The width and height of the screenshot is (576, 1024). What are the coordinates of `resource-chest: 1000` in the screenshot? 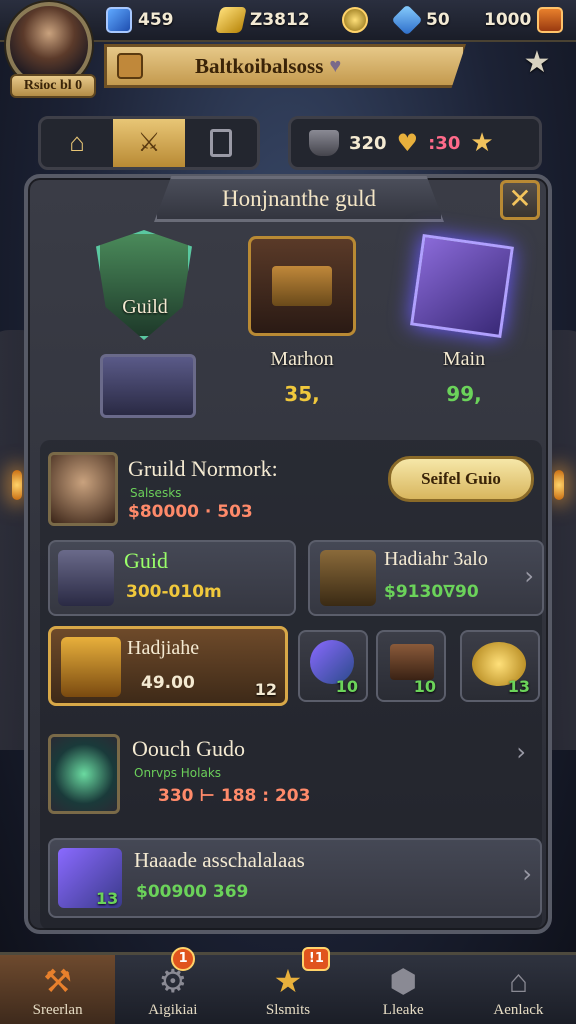 It's located at (524, 20).